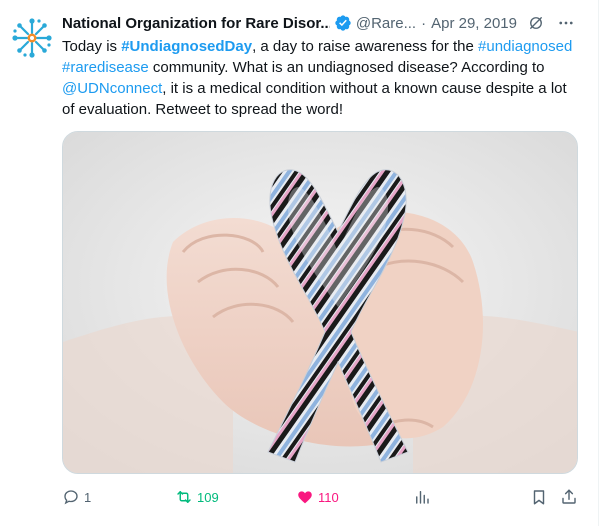 The image size is (607, 526). Describe the element at coordinates (208, 497) in the screenshot. I see `retweet-count: 109` at that location.